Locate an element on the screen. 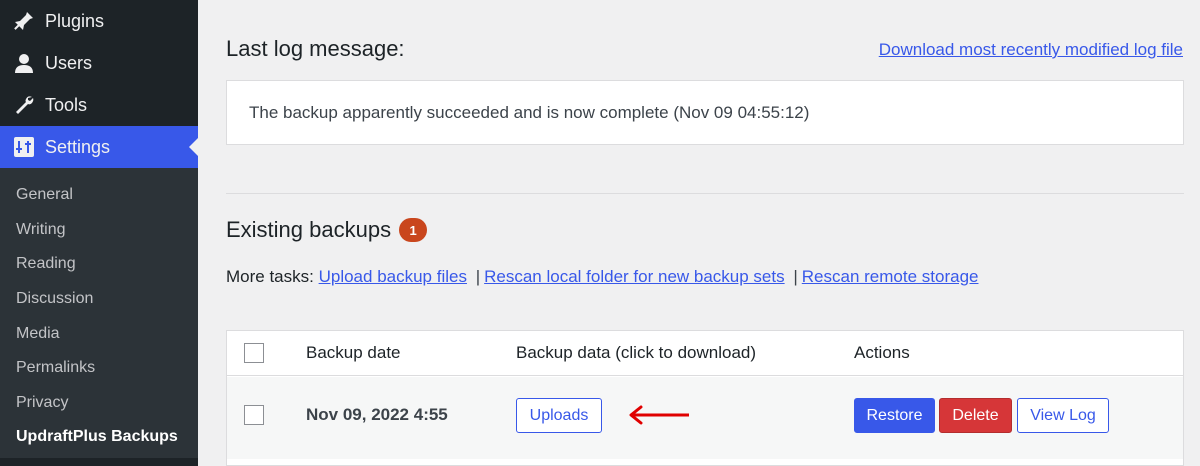 The height and width of the screenshot is (466, 1200). submenu-item-reading: Reading is located at coordinates (99, 264).